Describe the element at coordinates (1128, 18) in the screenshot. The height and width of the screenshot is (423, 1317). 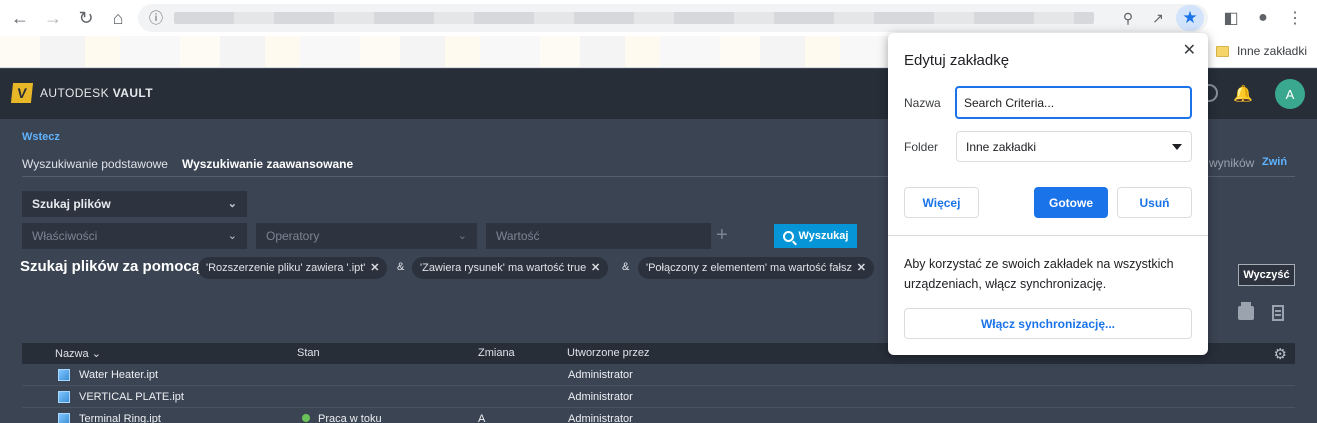
I see `zoom-icon: ⚲` at that location.